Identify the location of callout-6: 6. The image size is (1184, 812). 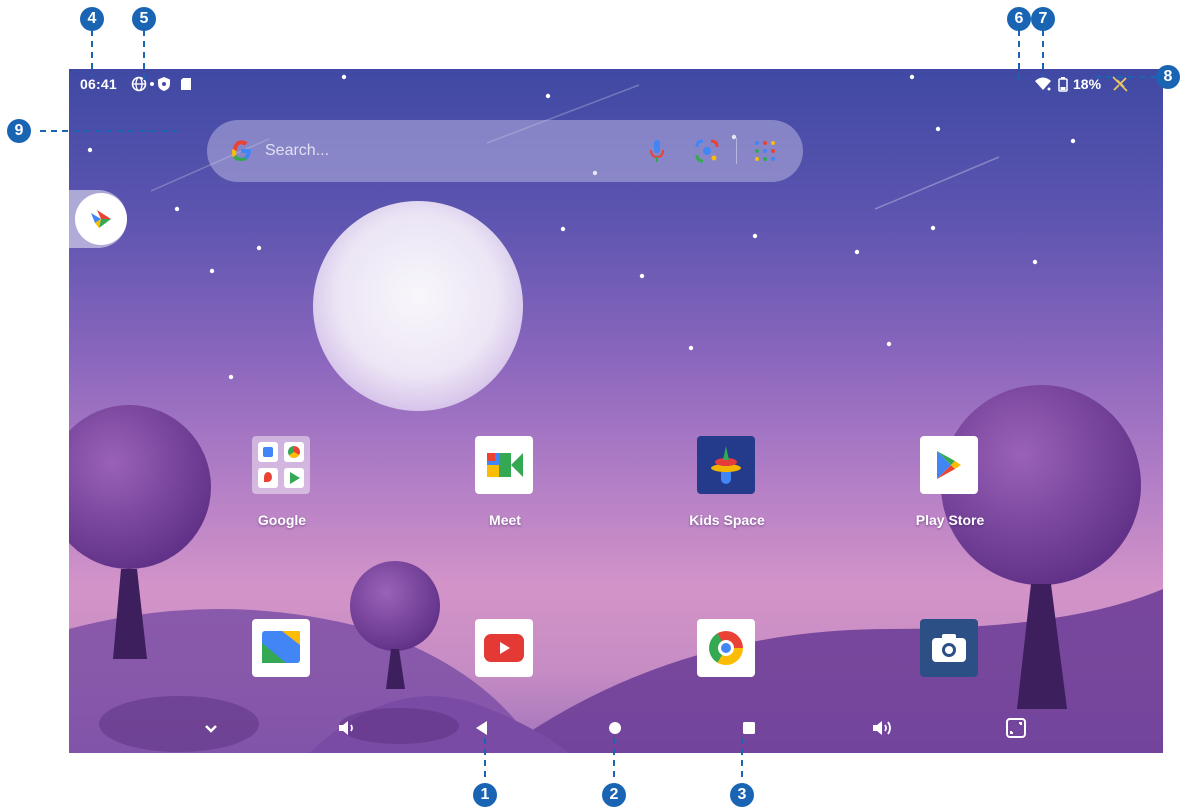
(1019, 19).